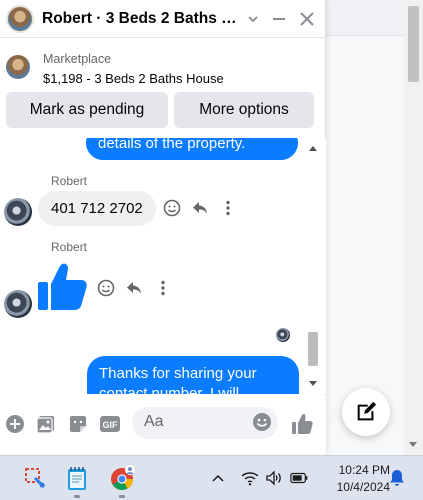 The width and height of the screenshot is (423, 500). Describe the element at coordinates (15, 424) in the screenshot. I see `plus-circle-icon` at that location.